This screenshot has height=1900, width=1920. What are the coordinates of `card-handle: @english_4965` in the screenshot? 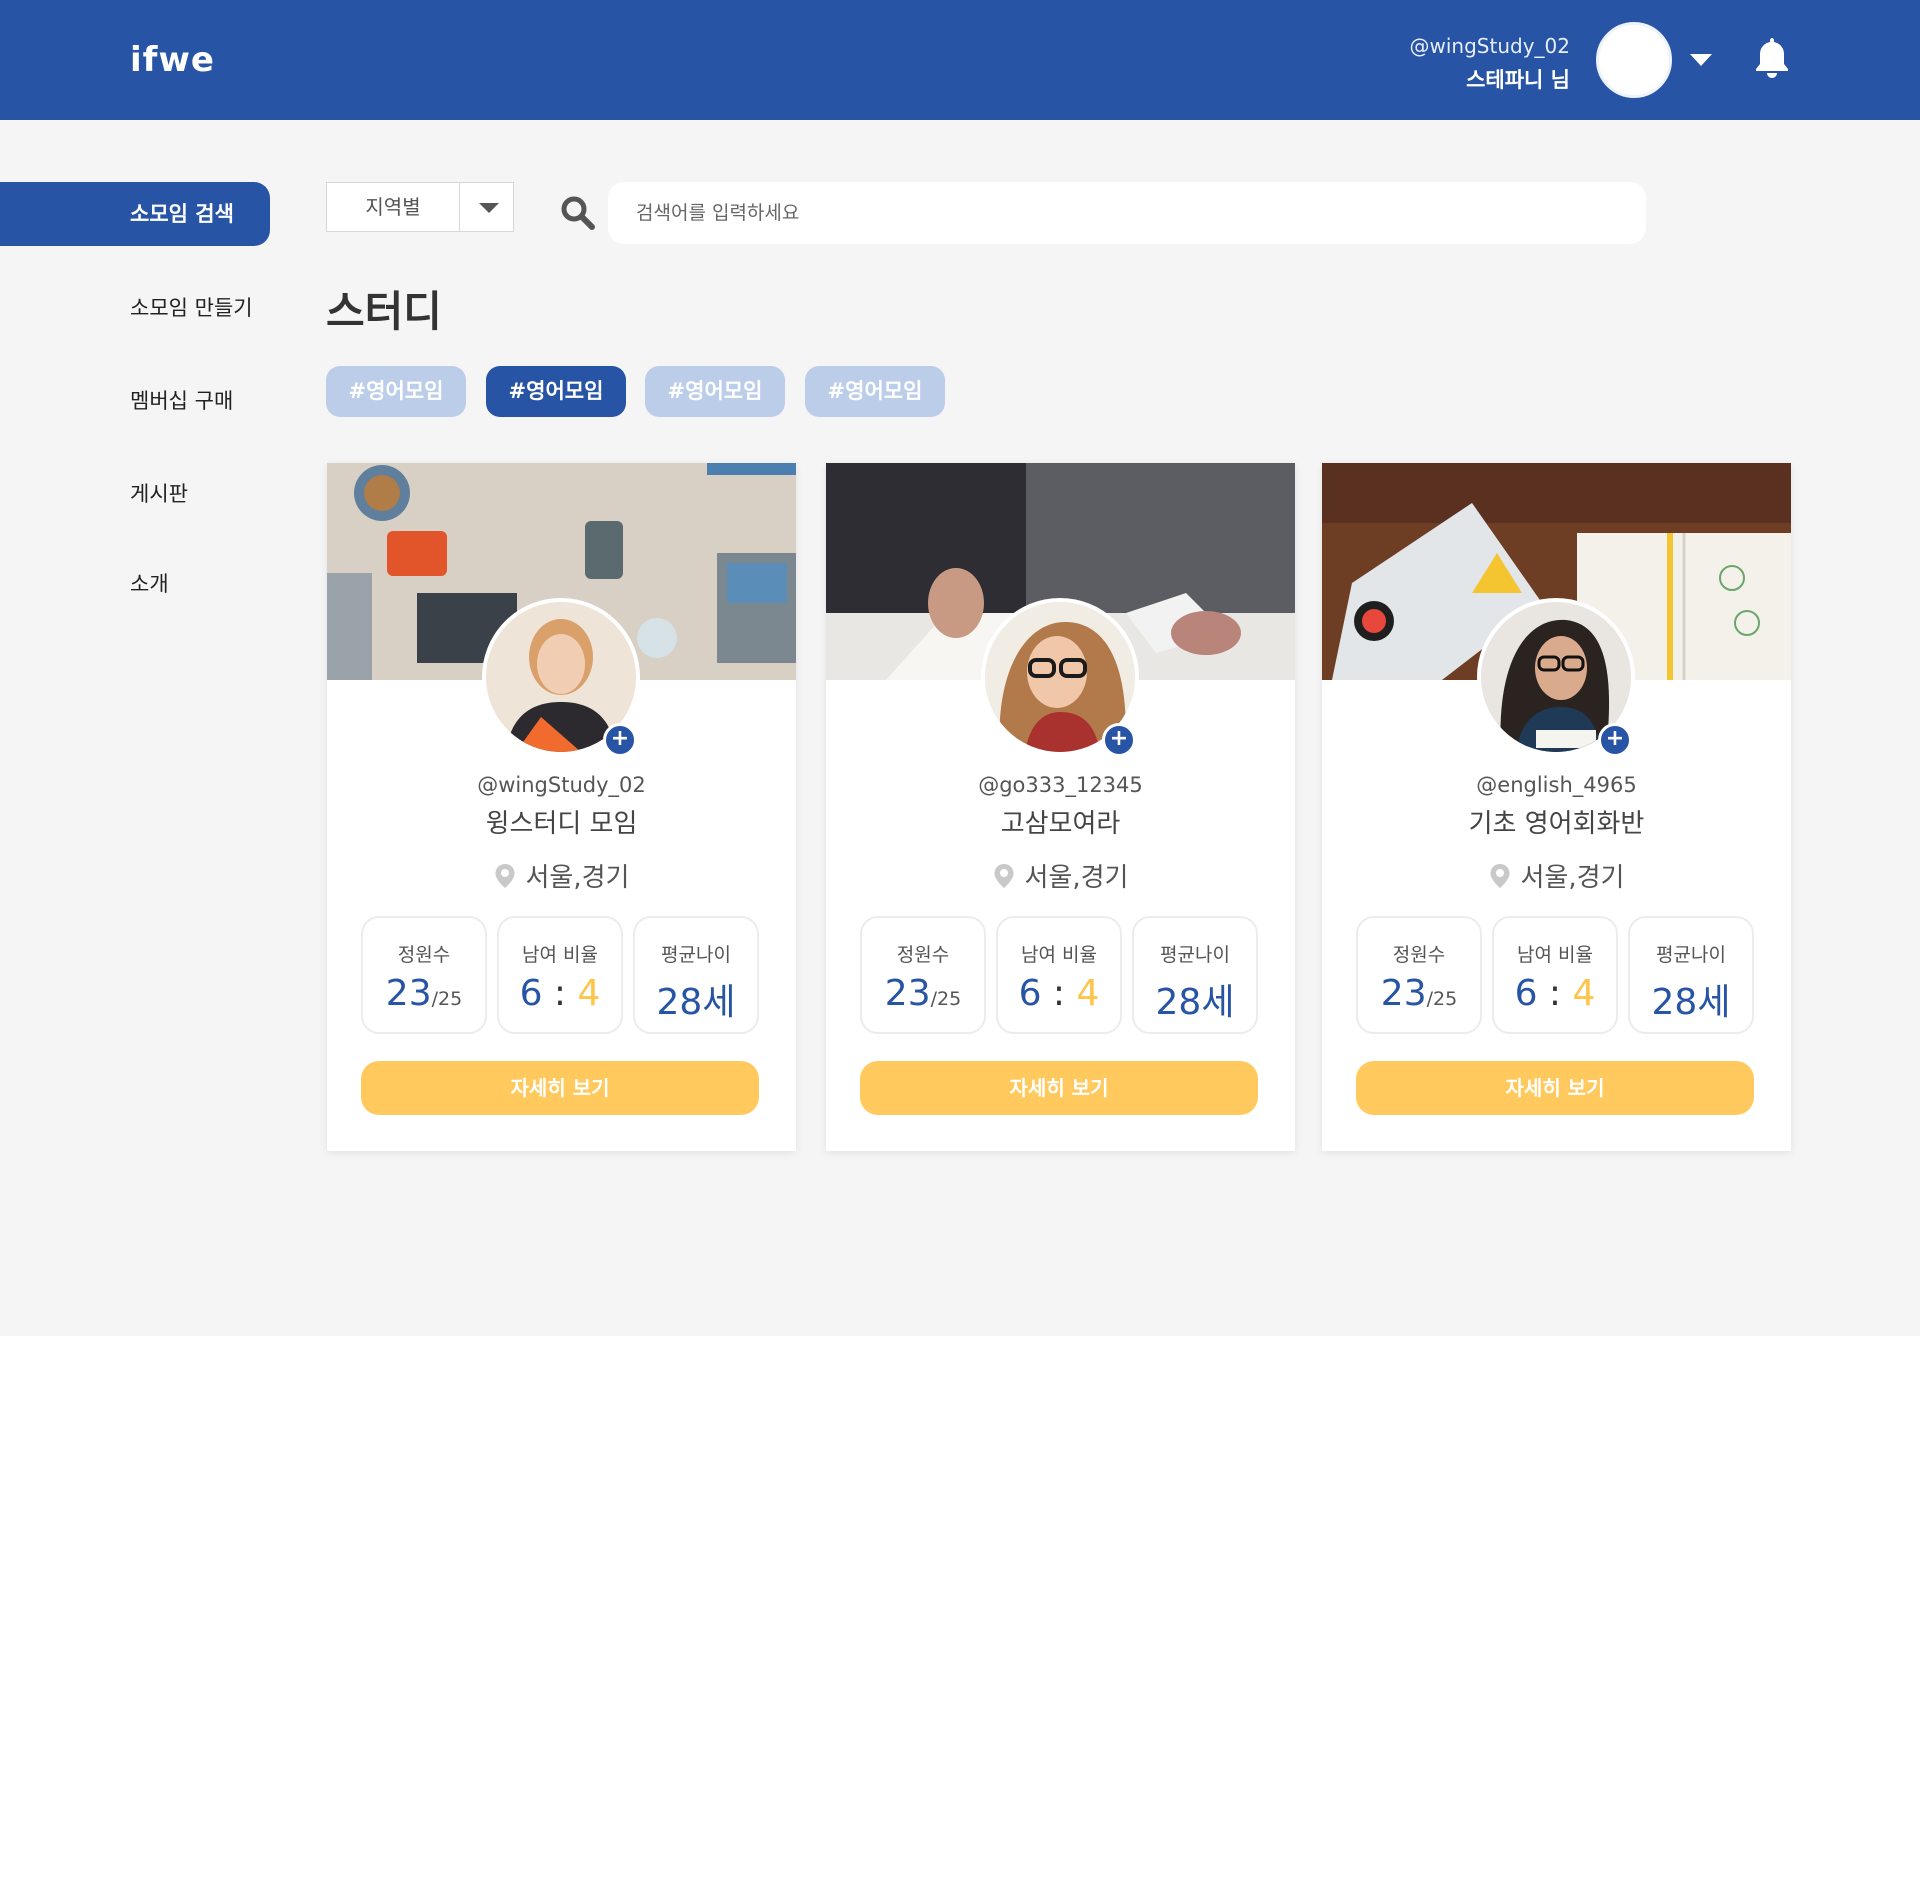 It's located at (1556, 785).